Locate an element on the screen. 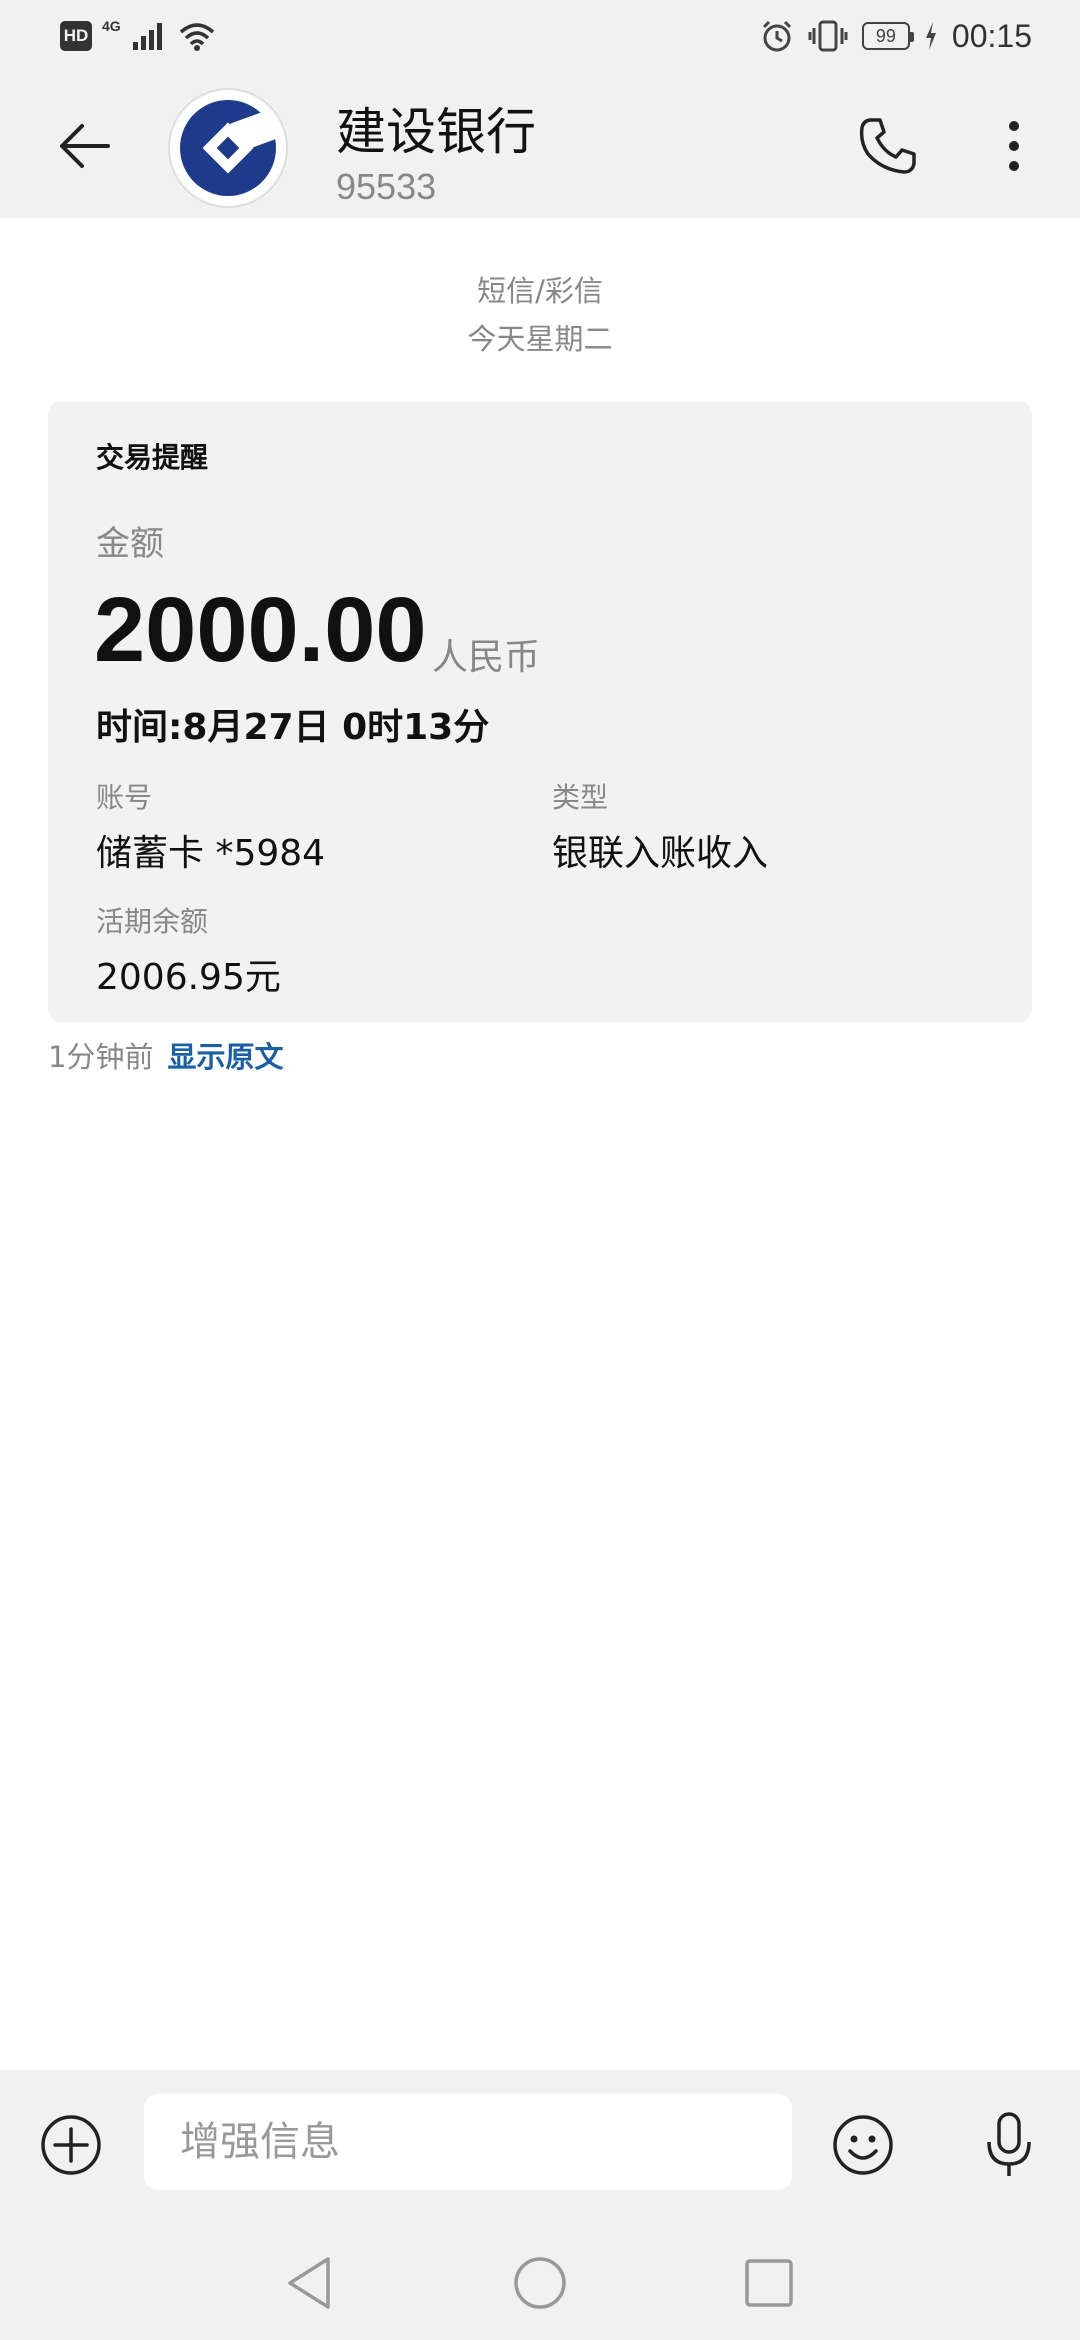  account-value: 储蓄卡 *5984 is located at coordinates (211, 853).